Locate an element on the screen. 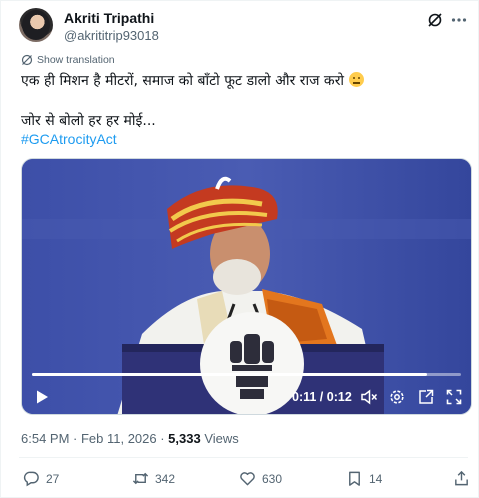 The image size is (479, 498). reply-icon is located at coordinates (31, 479).